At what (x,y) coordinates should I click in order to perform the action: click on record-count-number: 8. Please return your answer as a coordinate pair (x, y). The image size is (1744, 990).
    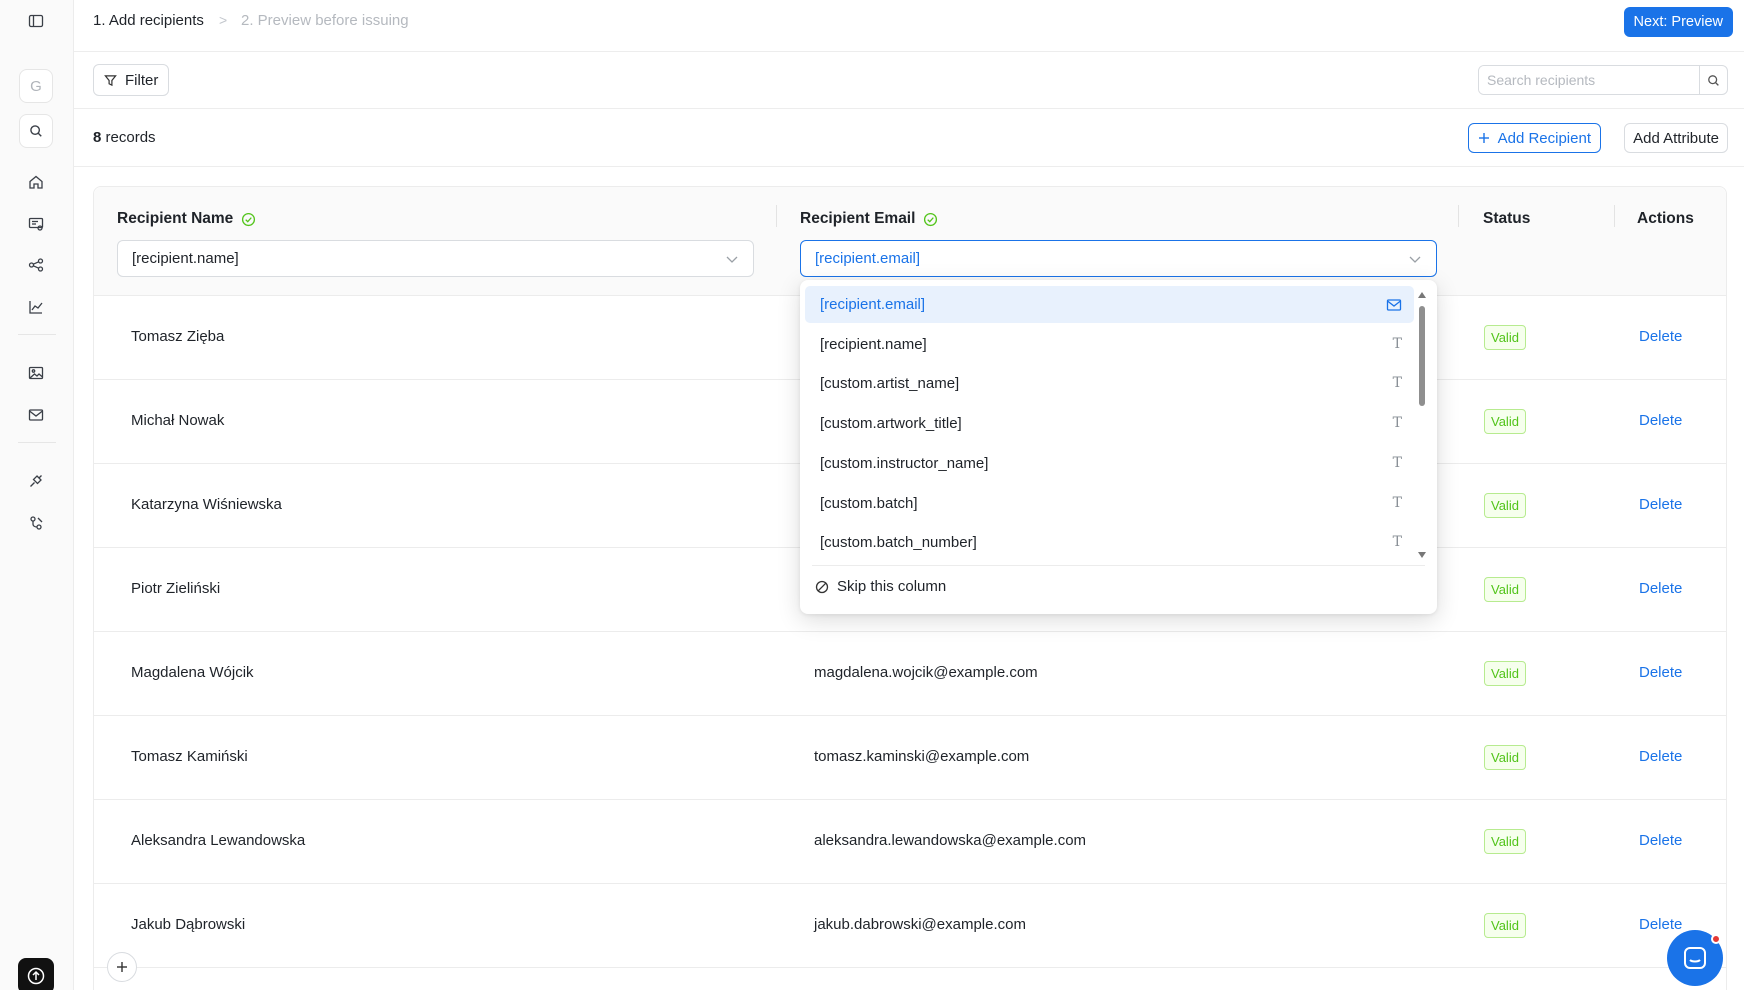
    Looking at the image, I should click on (97, 137).